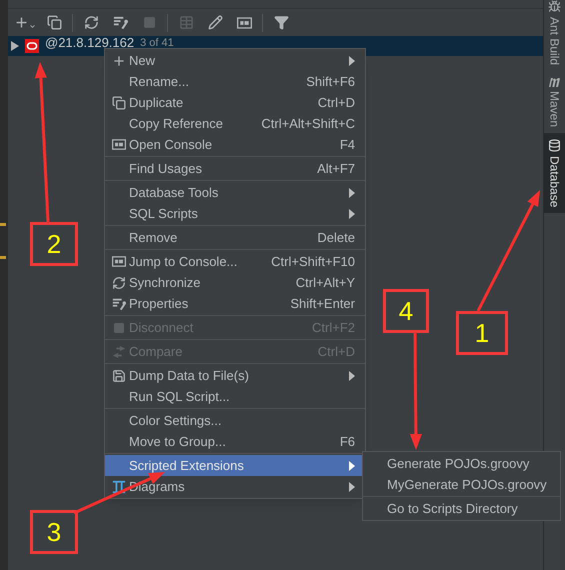  I want to click on callout-number: 3, so click(54, 532).